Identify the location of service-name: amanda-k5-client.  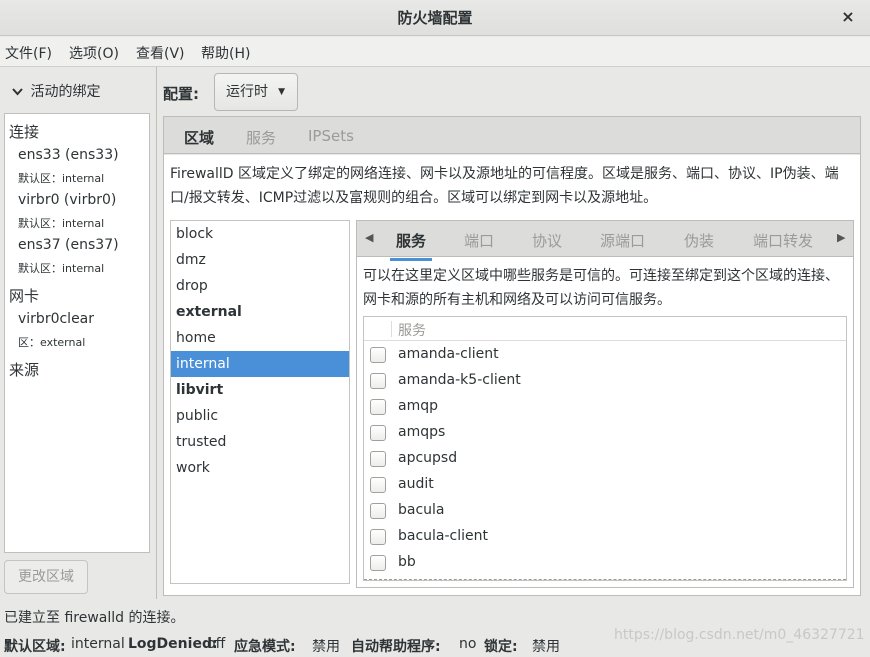
(459, 380).